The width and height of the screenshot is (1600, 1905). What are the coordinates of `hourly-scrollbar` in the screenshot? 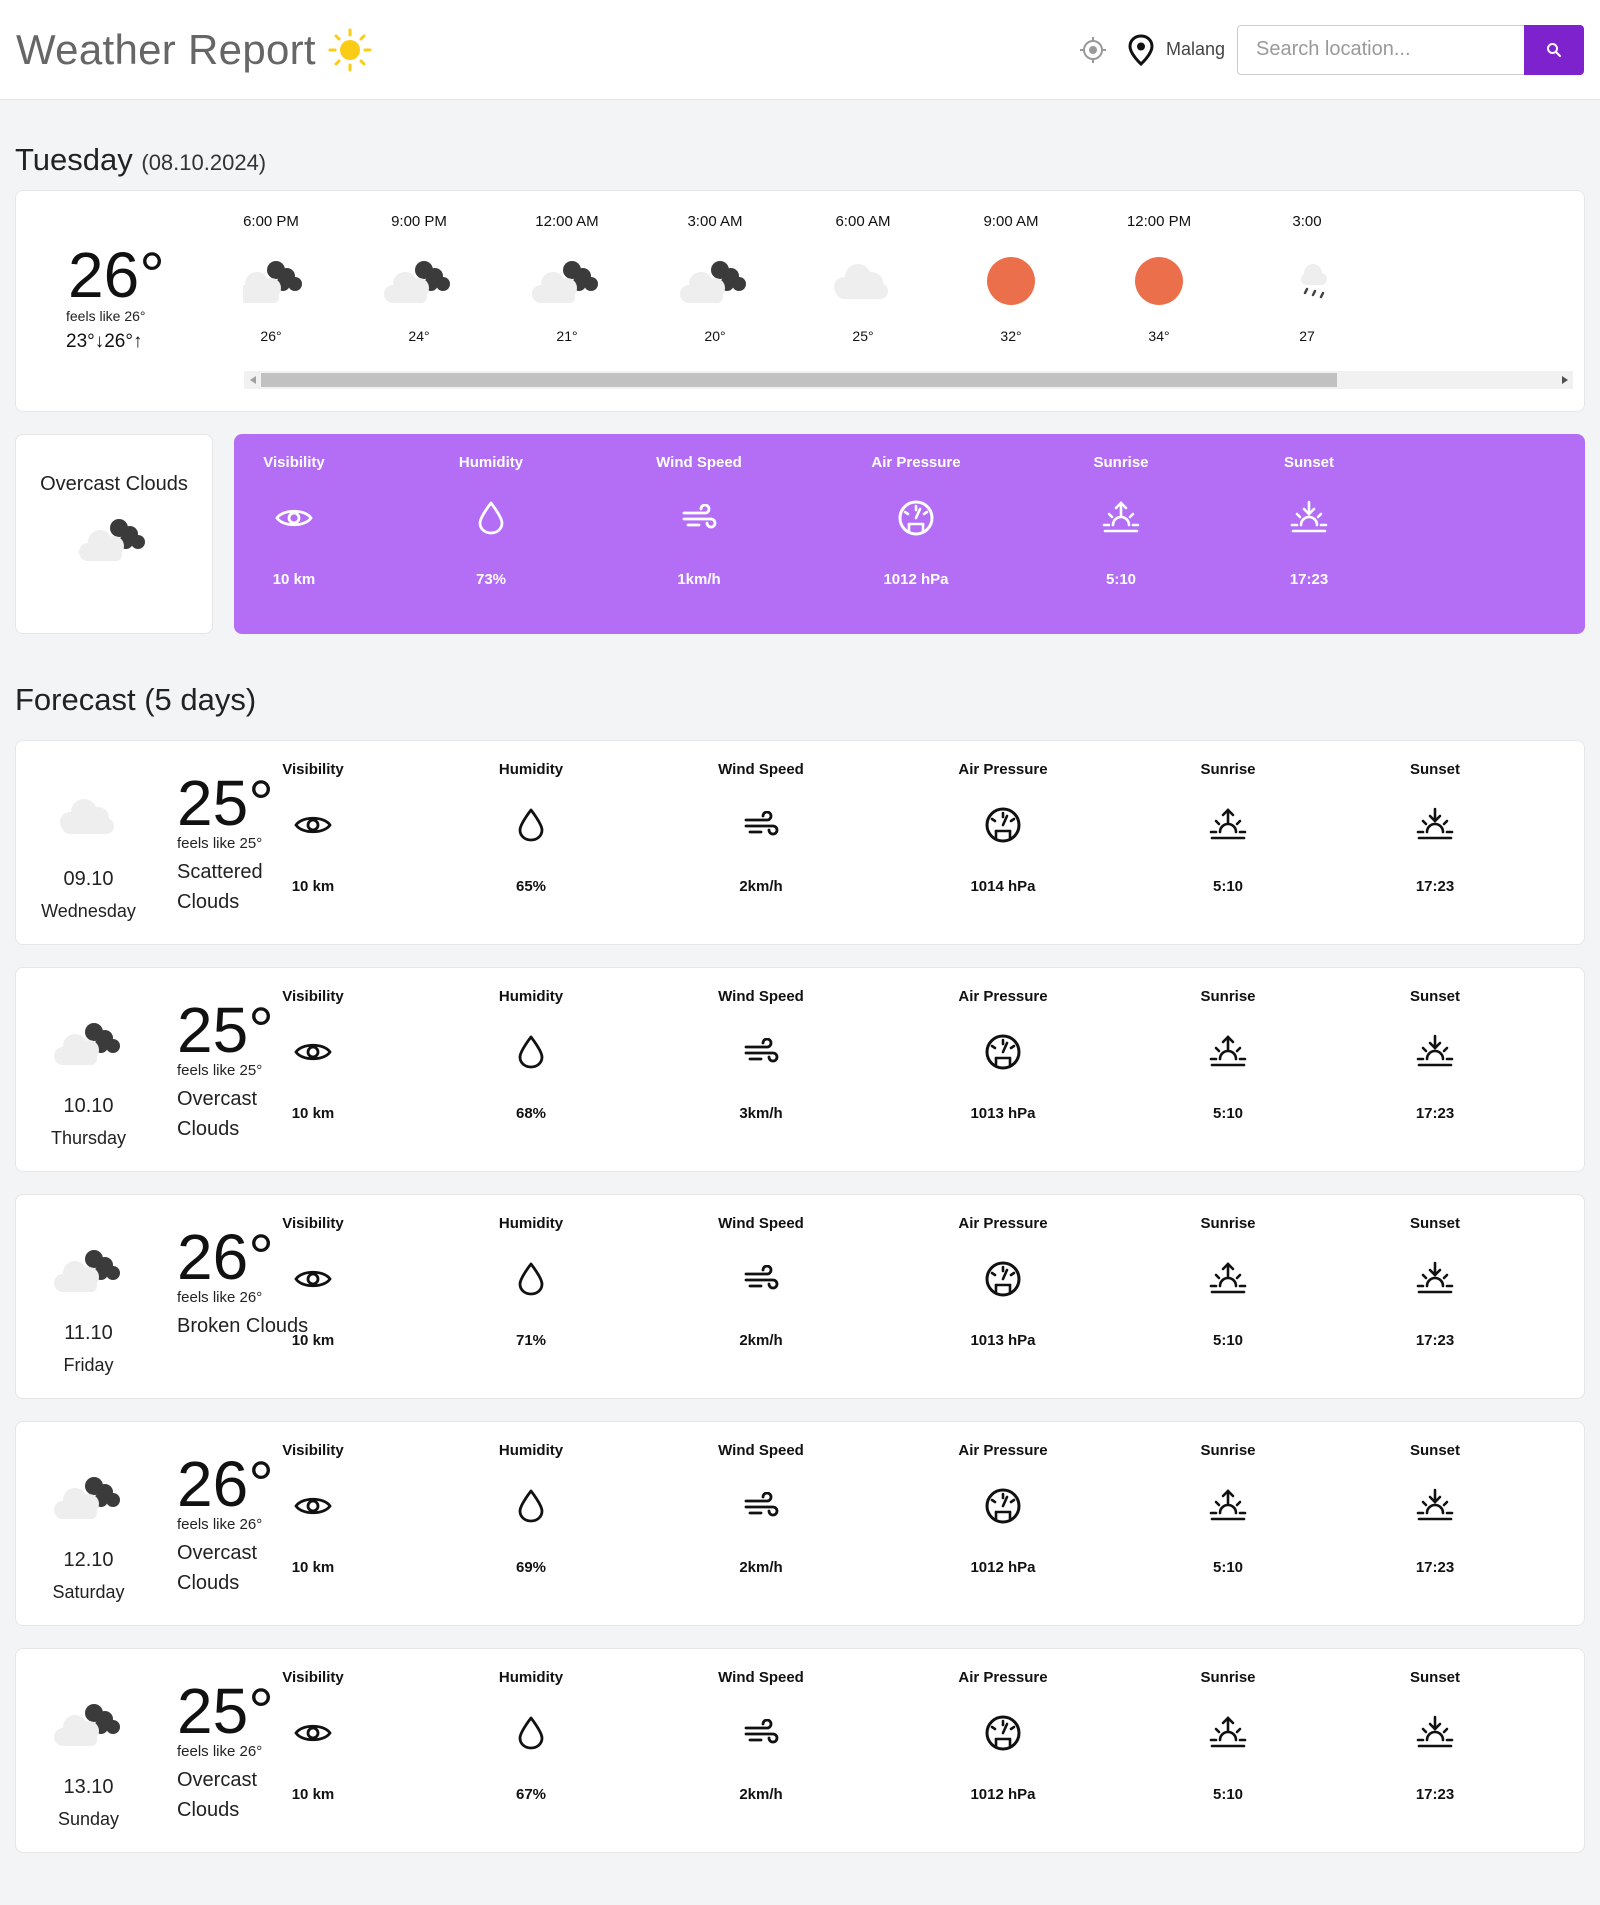 It's located at (908, 380).